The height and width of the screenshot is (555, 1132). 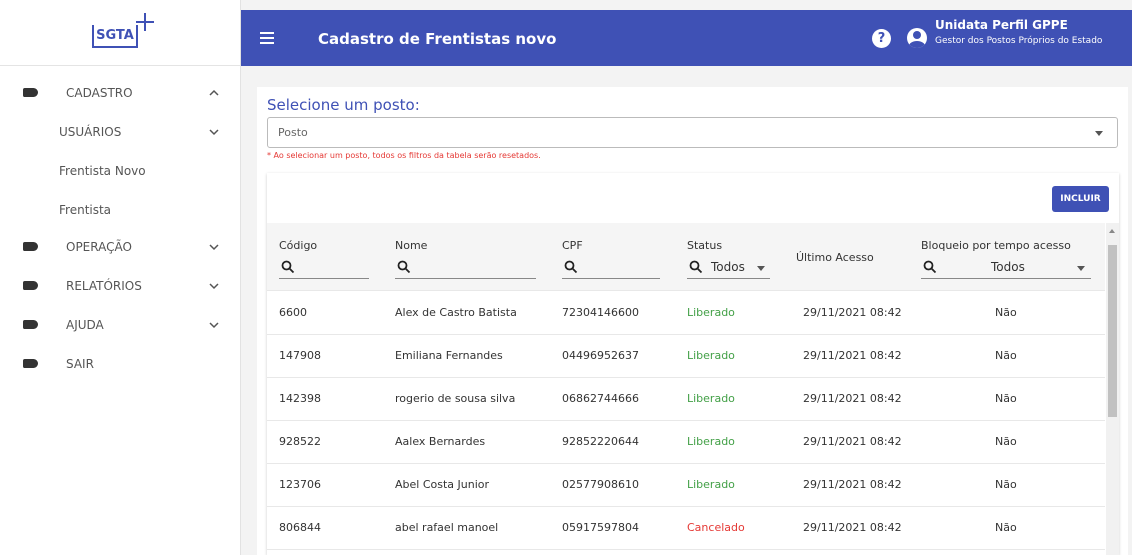 What do you see at coordinates (600, 441) in the screenshot?
I see `cell-cpf: 92852220644` at bounding box center [600, 441].